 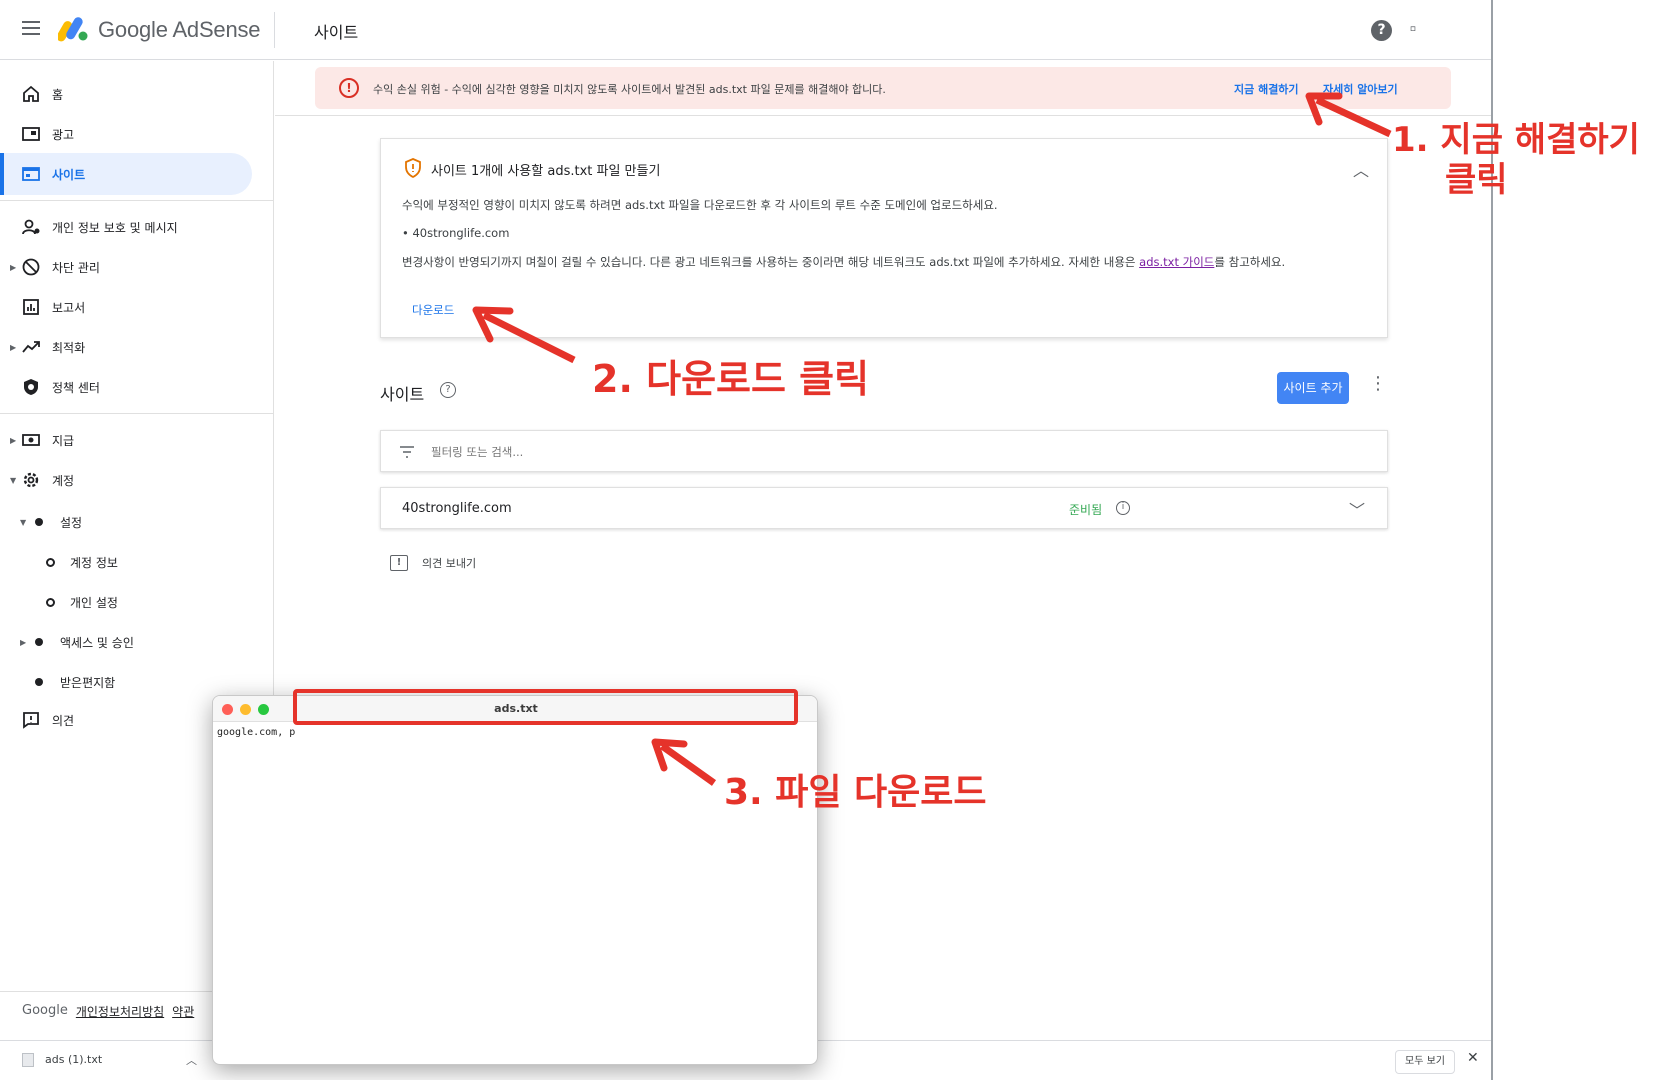 I want to click on file-content: google.com, p, so click(x=256, y=732).